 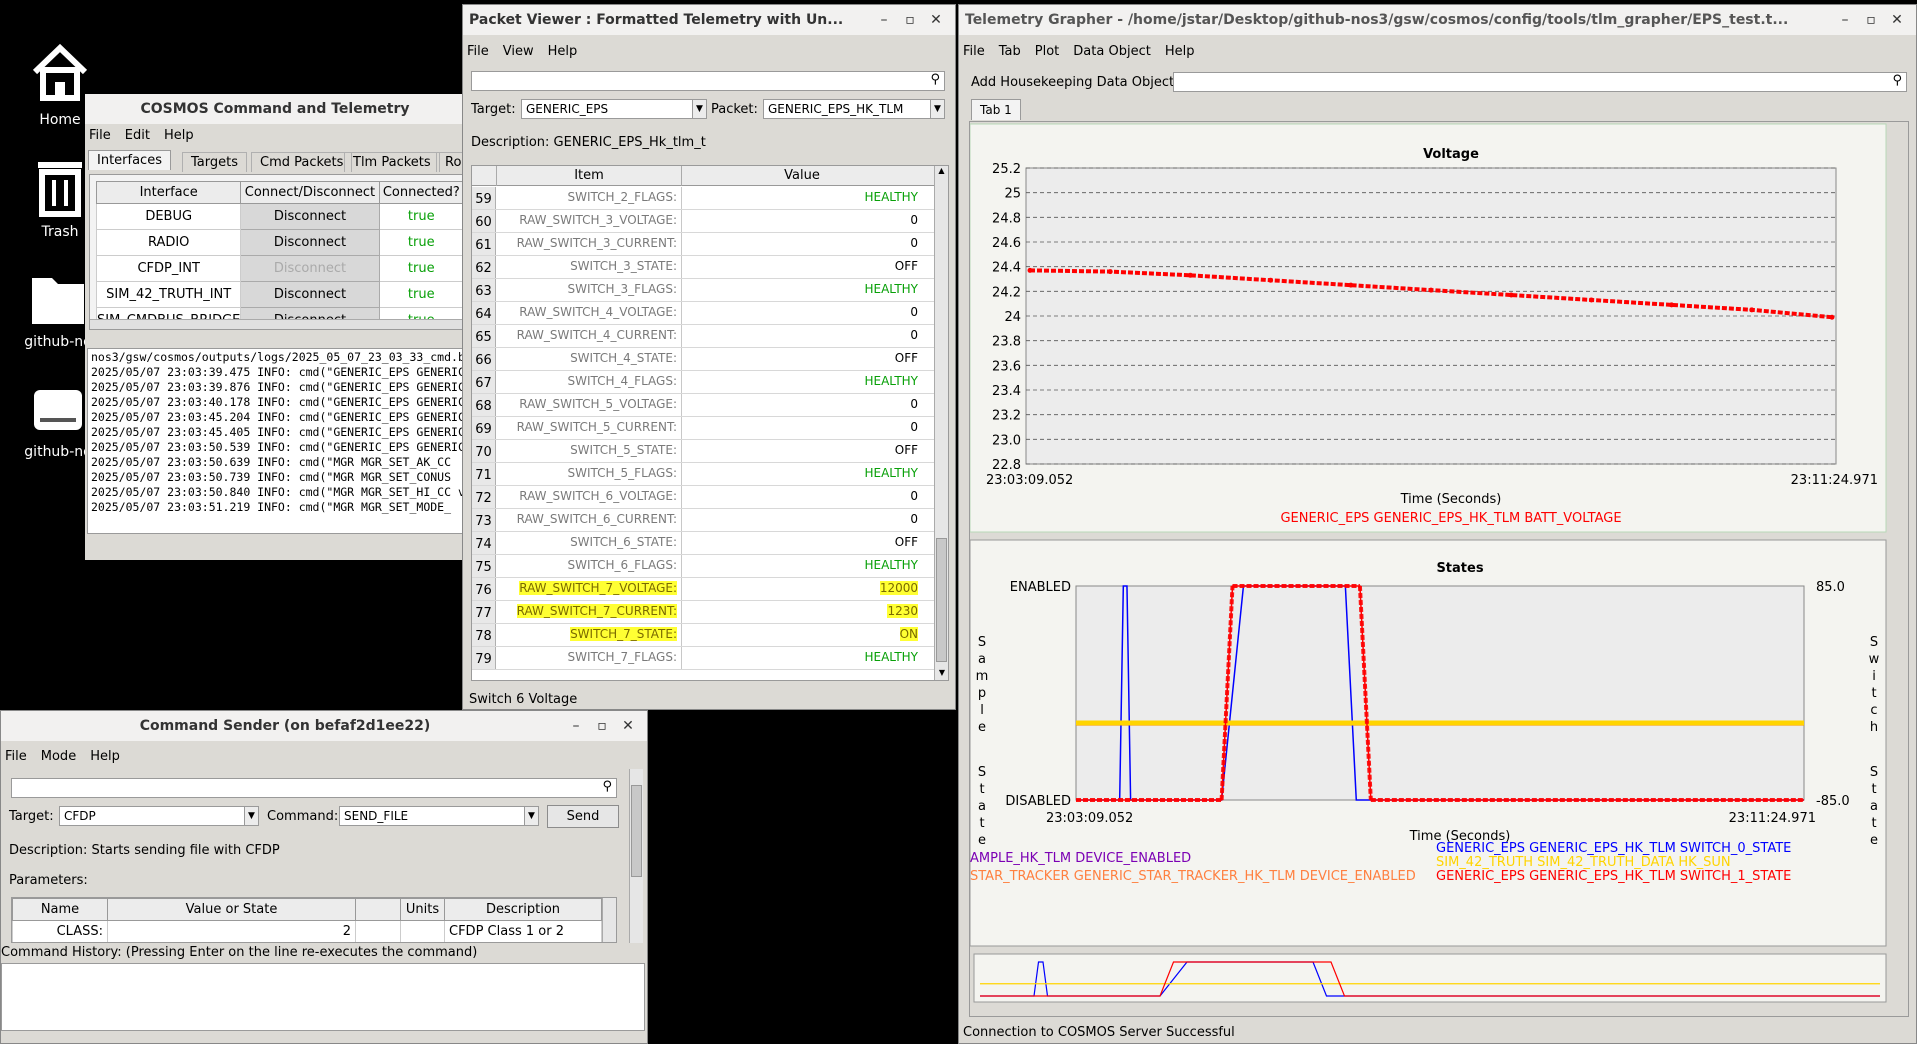 What do you see at coordinates (323, 997) in the screenshot?
I see `command-history-input` at bounding box center [323, 997].